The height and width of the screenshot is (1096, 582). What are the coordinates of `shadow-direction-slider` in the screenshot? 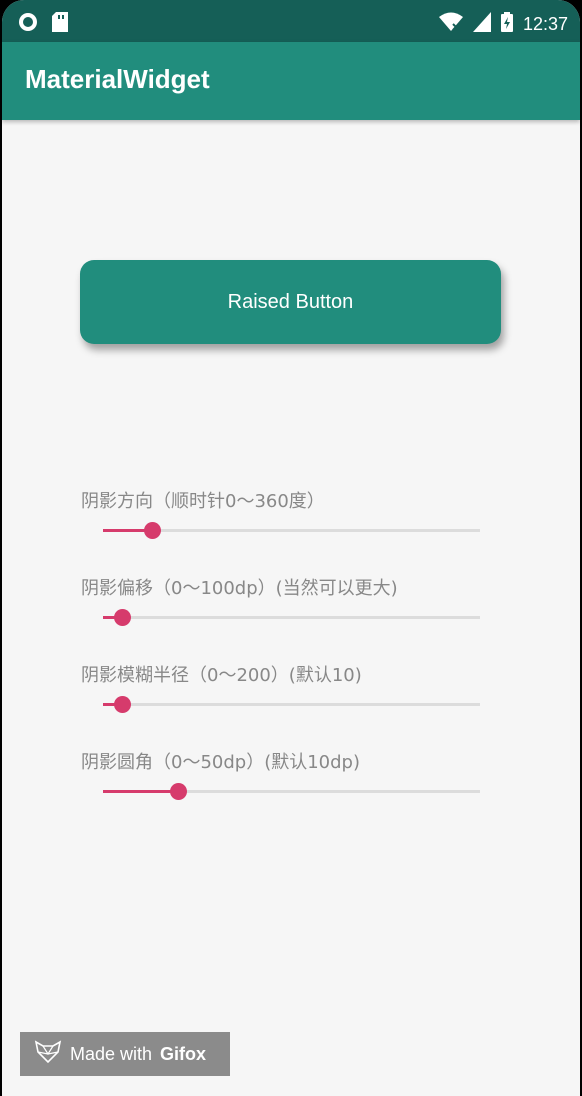 It's located at (291, 530).